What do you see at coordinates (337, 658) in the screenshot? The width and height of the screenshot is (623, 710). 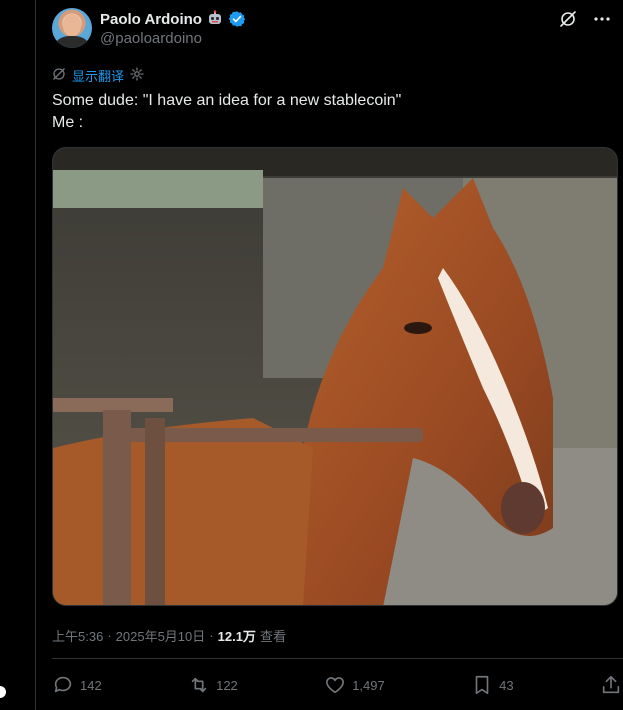 I see `divider` at bounding box center [337, 658].